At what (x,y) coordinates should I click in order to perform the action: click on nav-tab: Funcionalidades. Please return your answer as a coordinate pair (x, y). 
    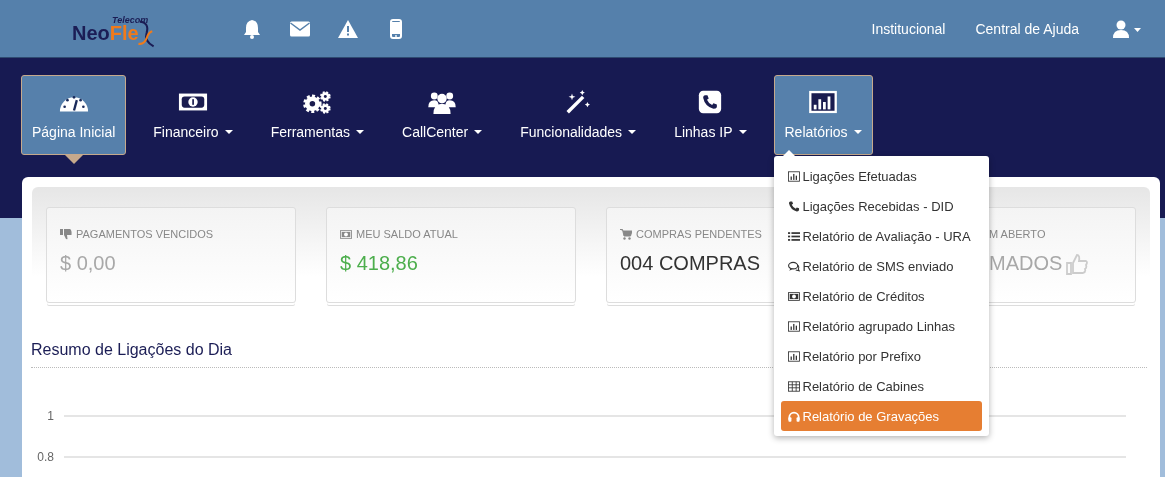
    Looking at the image, I should click on (578, 115).